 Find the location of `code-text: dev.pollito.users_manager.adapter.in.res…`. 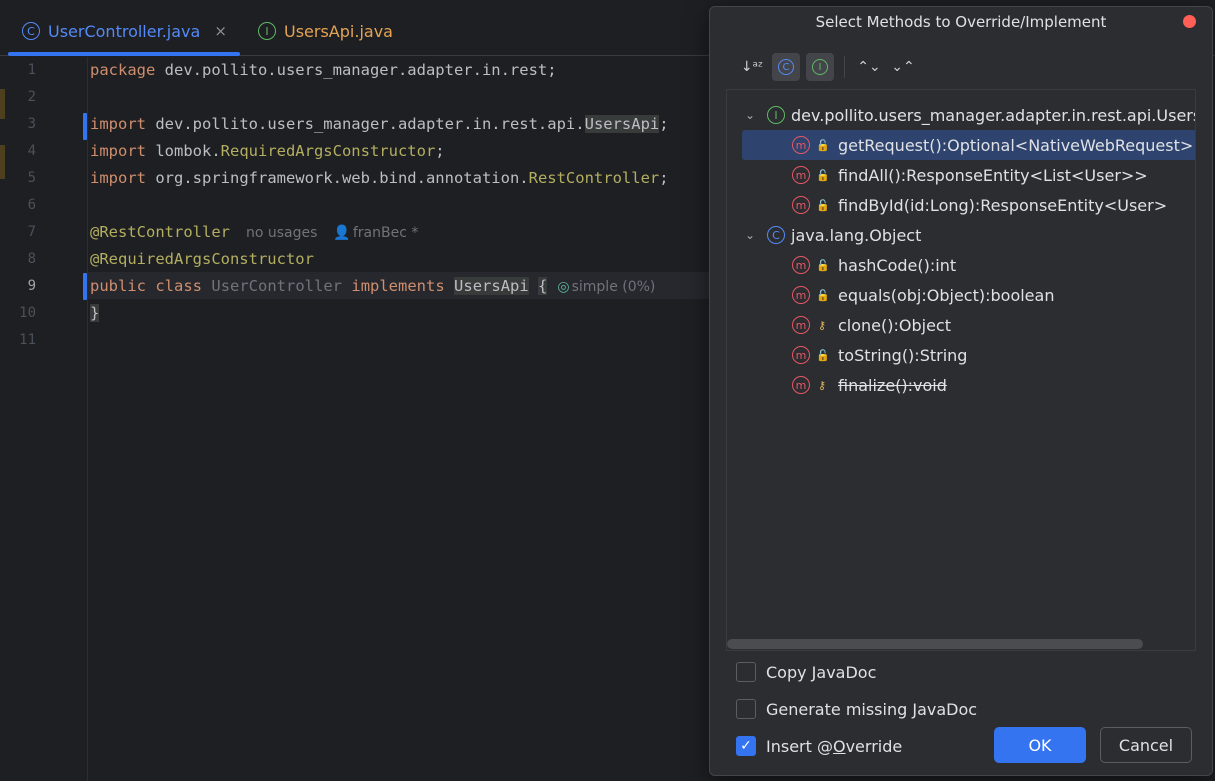

code-text: dev.pollito.users_manager.adapter.in.res… is located at coordinates (356, 70).